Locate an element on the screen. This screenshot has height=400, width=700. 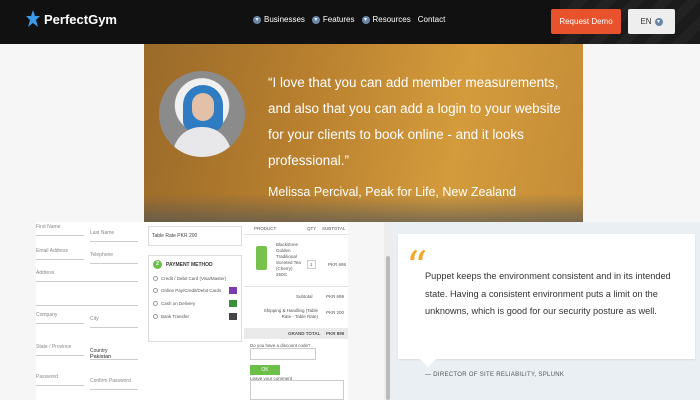
payment-option-cod: Cash on Delivery is located at coordinates (195, 303).